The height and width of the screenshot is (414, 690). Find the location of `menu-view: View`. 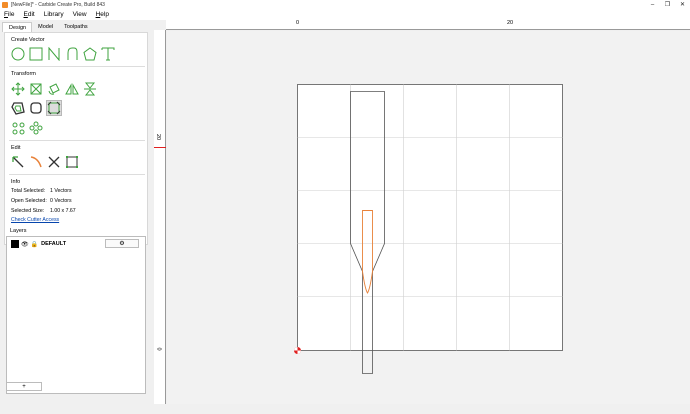

menu-view: View is located at coordinates (80, 14).